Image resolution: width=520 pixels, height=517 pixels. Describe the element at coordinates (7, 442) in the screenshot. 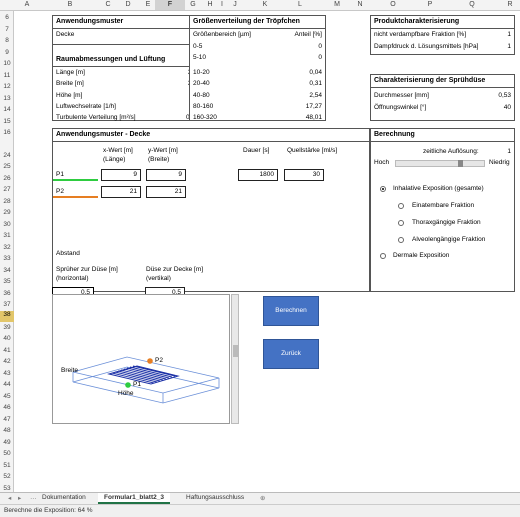

I see `row-number: 49` at that location.